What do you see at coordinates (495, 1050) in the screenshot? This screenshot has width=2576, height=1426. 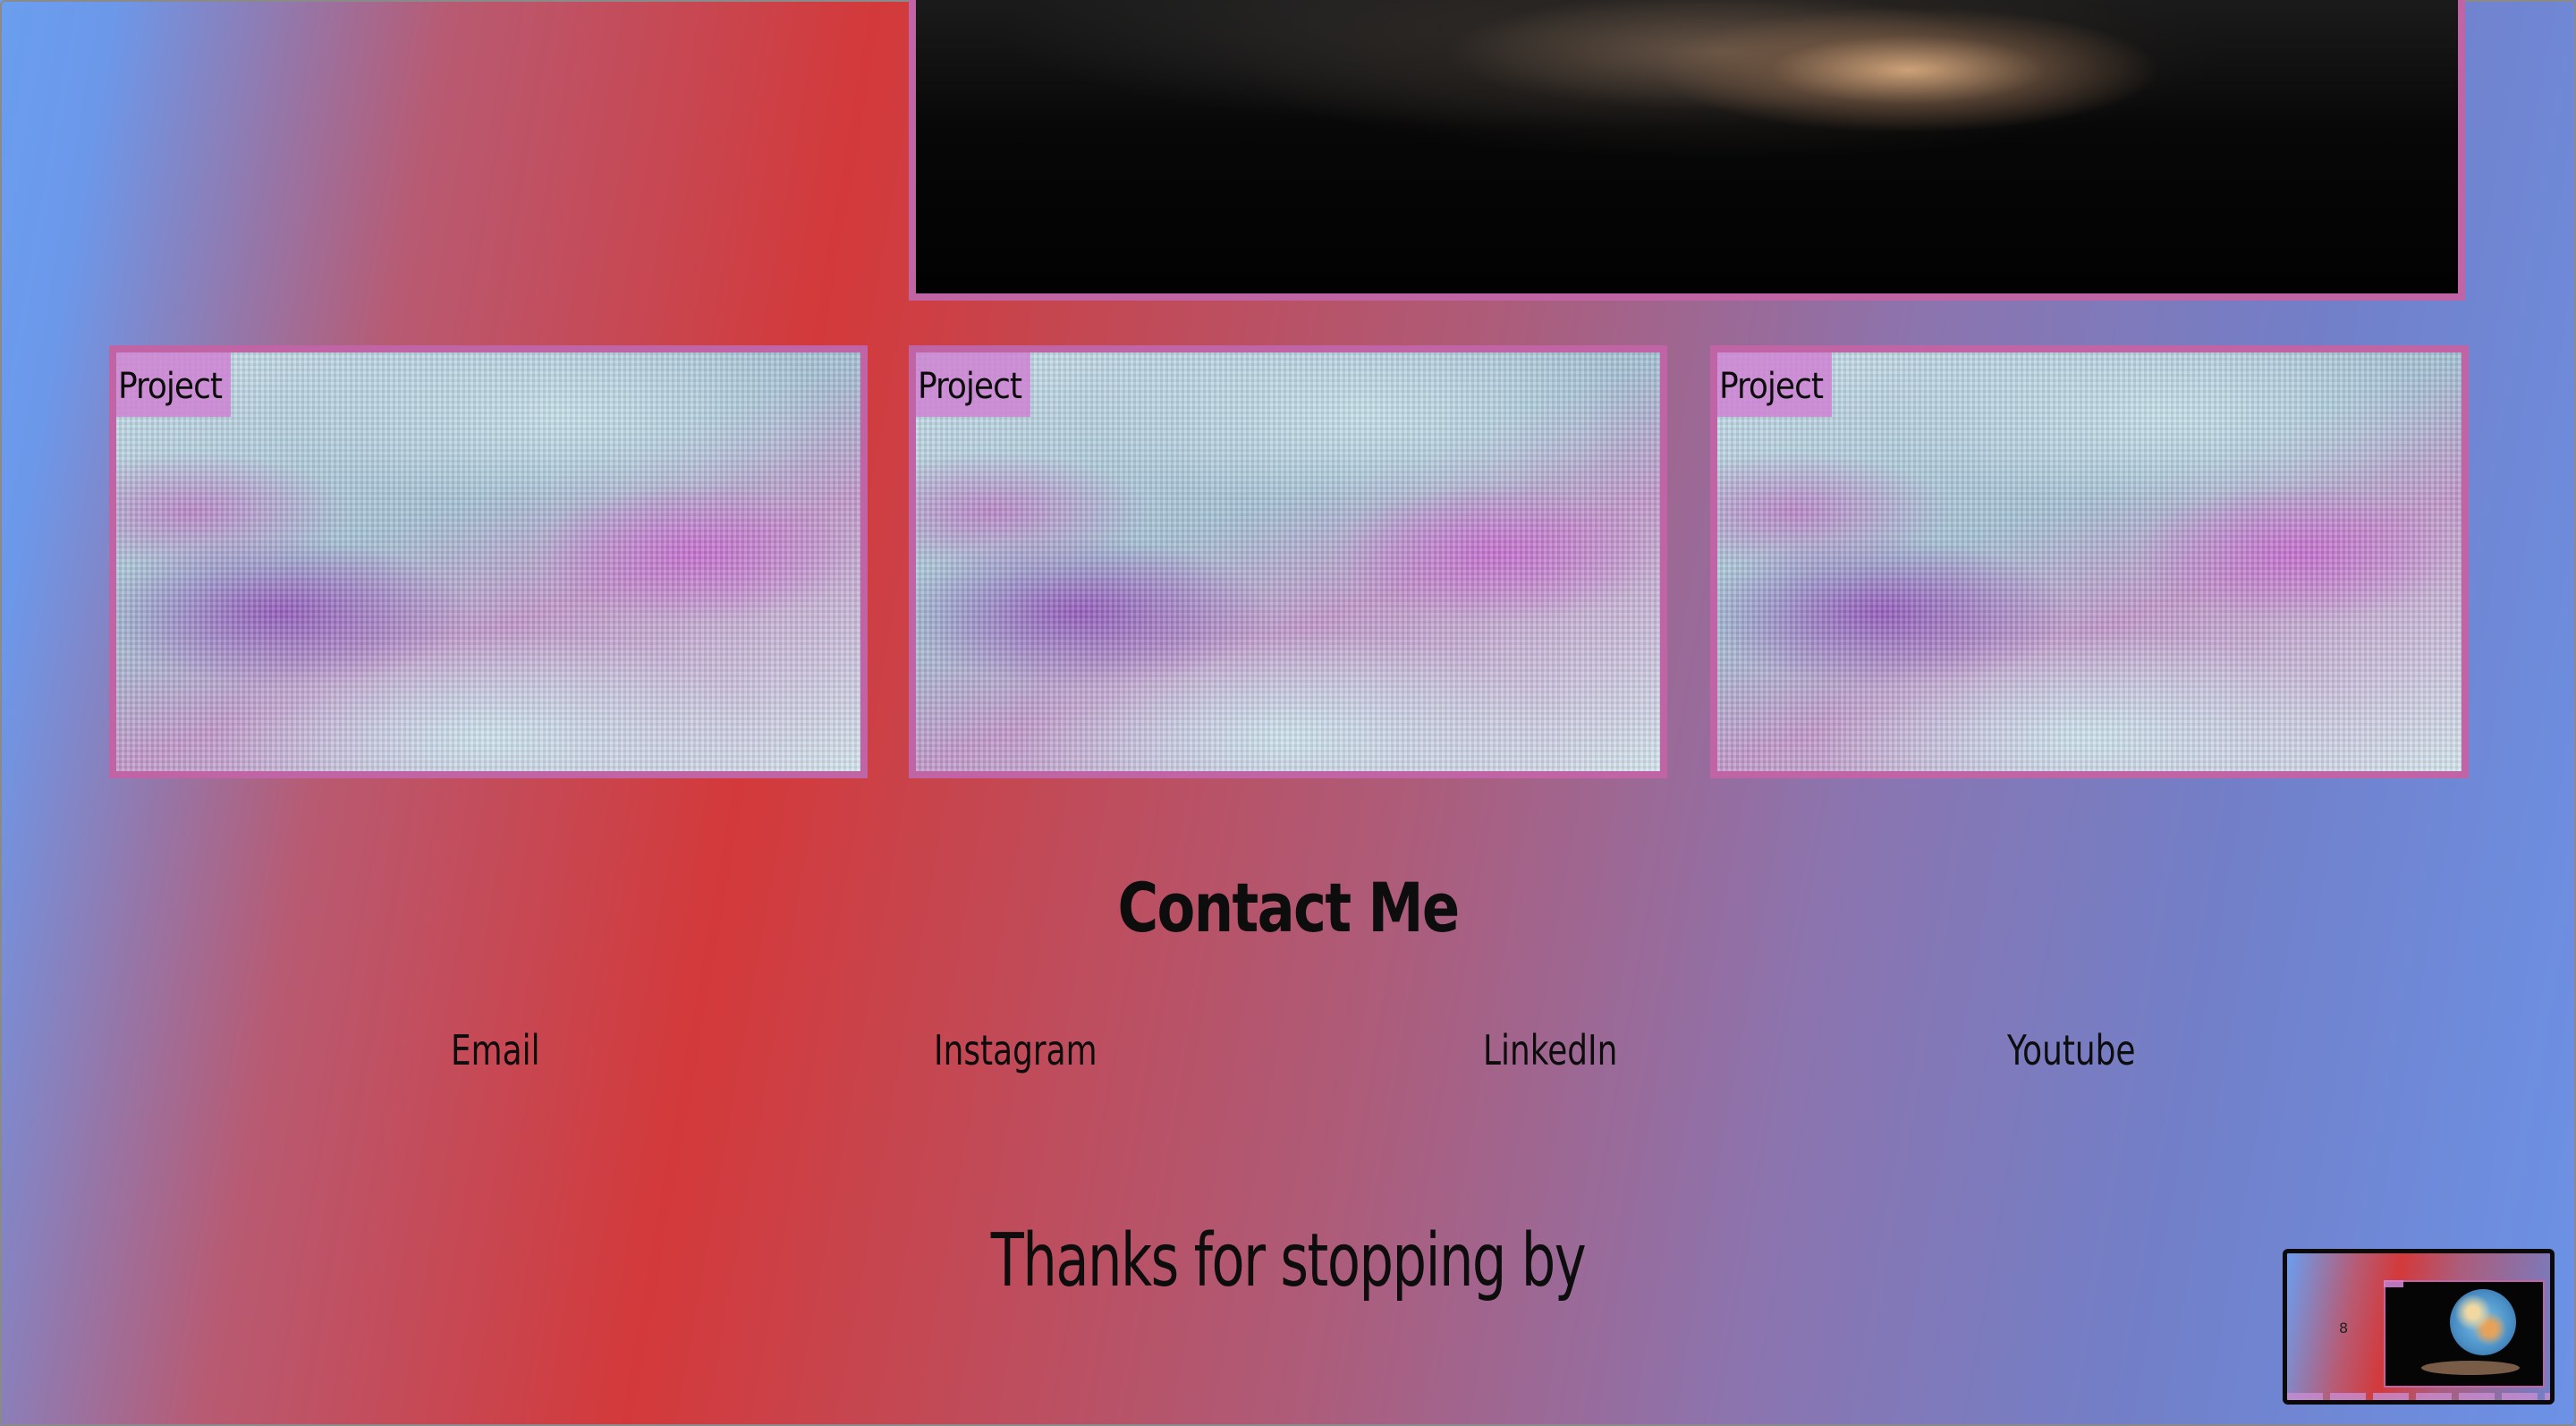 I see `email-link: Email` at bounding box center [495, 1050].